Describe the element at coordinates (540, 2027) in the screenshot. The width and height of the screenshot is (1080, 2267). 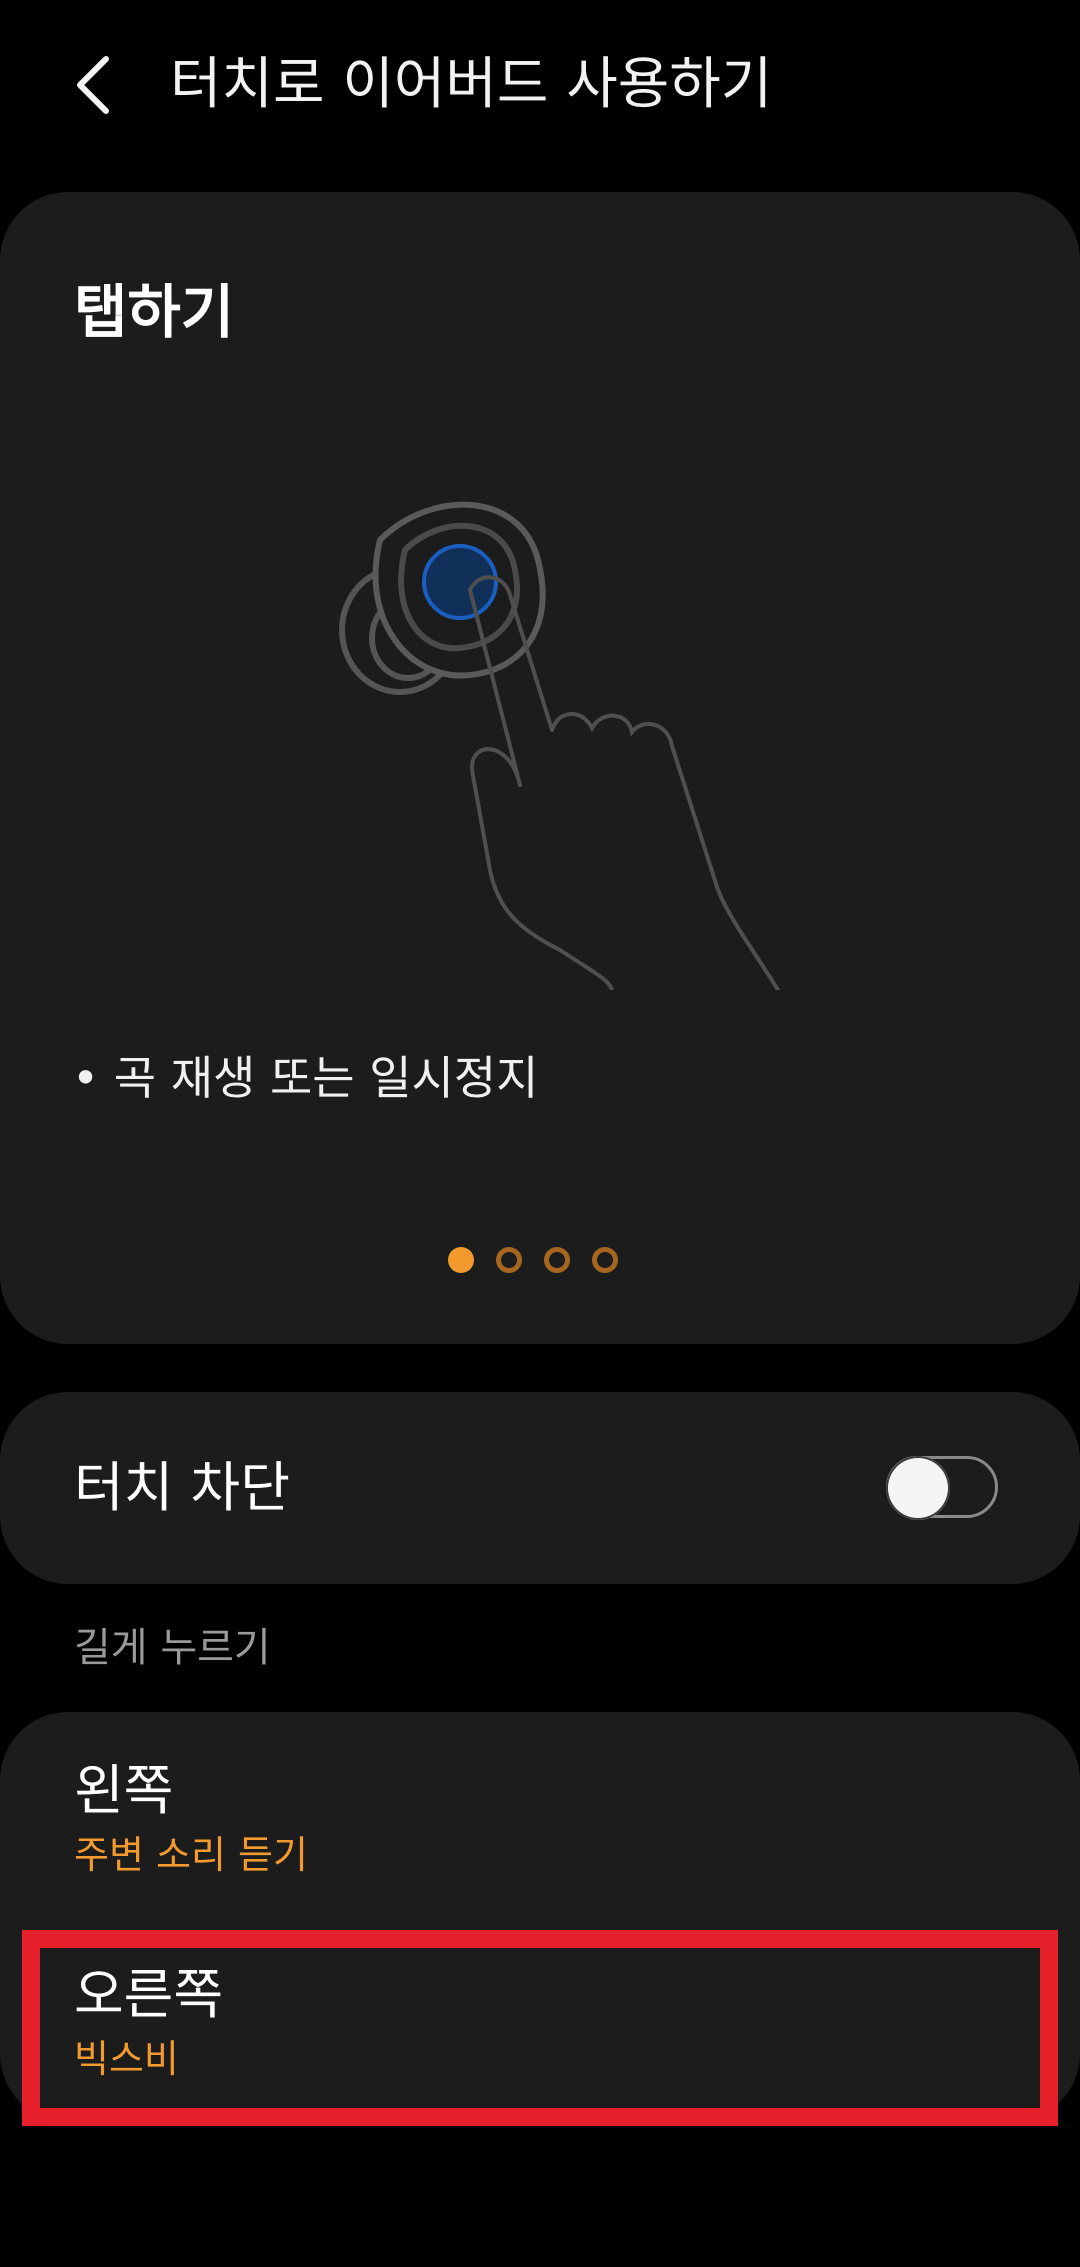
I see `long-press-right-item: 오른쪽 빅스비` at that location.